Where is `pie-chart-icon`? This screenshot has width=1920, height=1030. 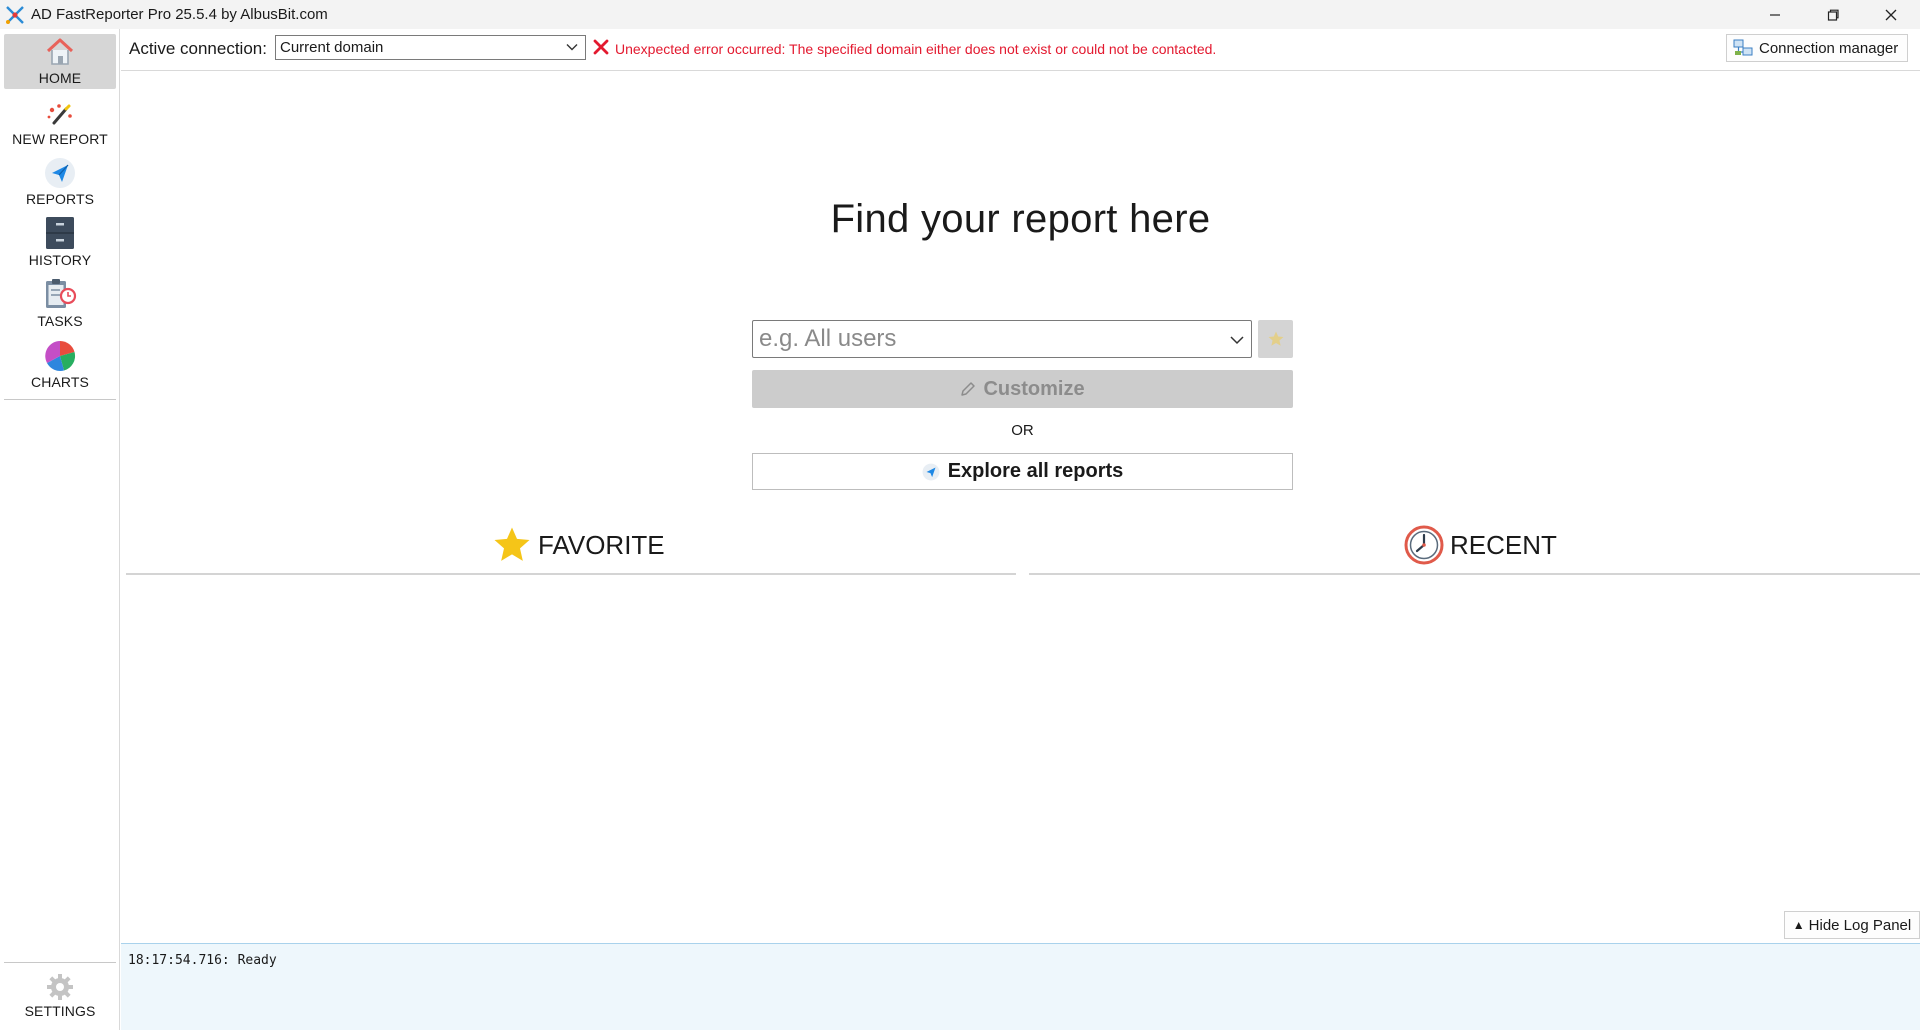
pie-chart-icon is located at coordinates (60, 355).